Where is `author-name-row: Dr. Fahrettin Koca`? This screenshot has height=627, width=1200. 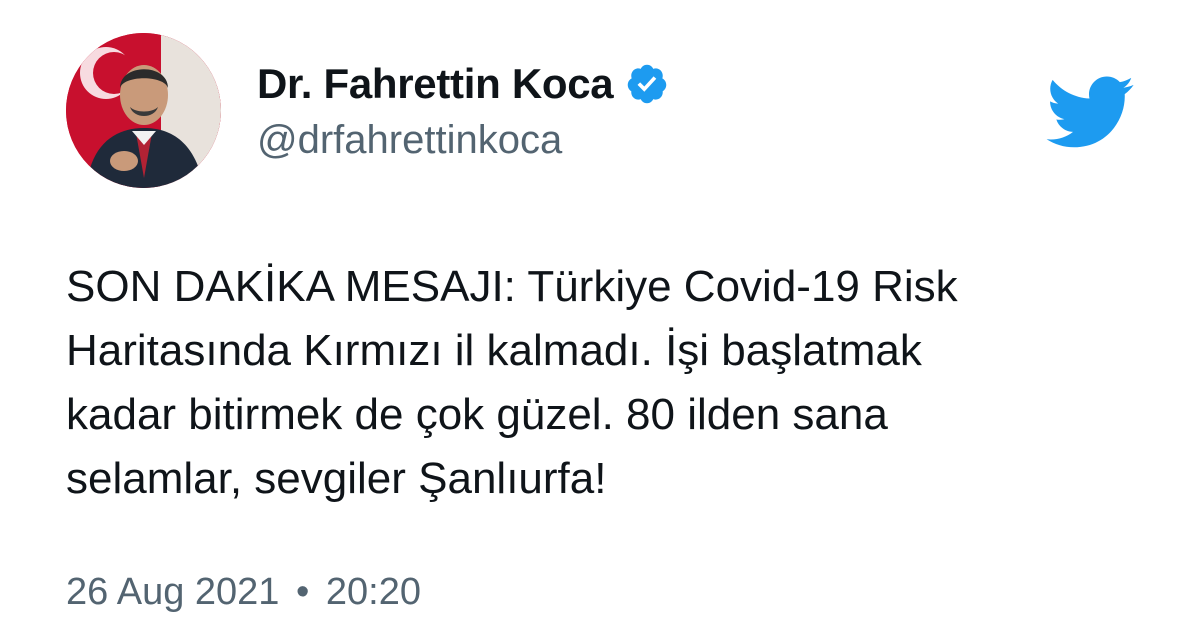
author-name-row: Dr. Fahrettin Koca is located at coordinates (463, 84).